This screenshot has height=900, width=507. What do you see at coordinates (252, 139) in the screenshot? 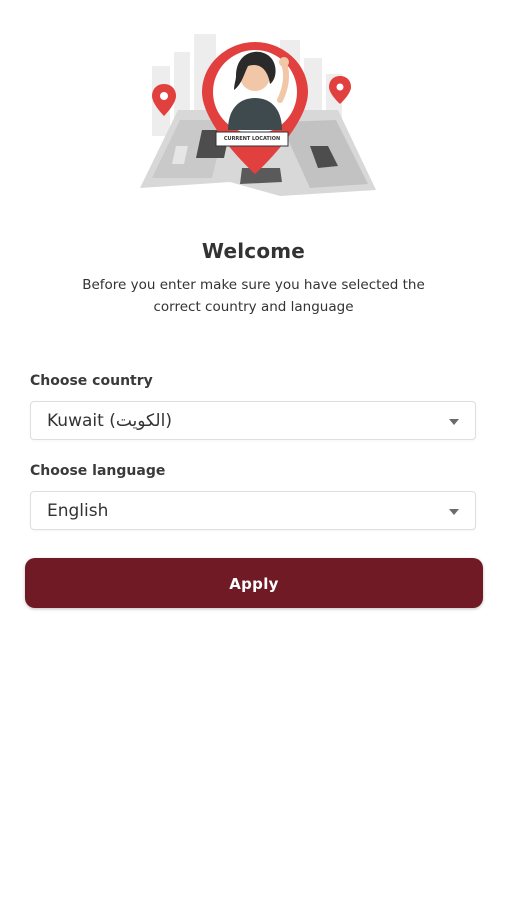
I see `current-location-badge-text: CURRENT LOCATION` at bounding box center [252, 139].